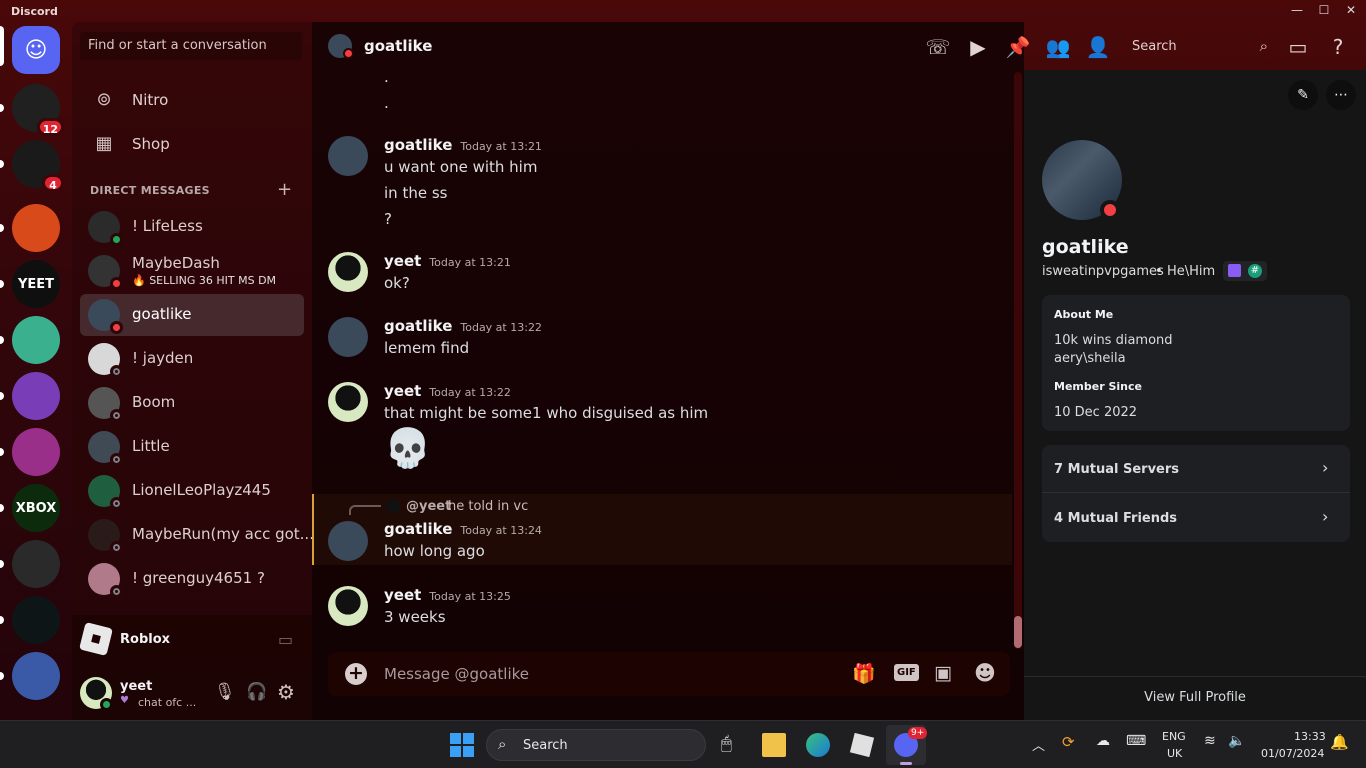 The width and height of the screenshot is (1366, 768). I want to click on chat-scrollbar-thumb, so click(1018, 632).